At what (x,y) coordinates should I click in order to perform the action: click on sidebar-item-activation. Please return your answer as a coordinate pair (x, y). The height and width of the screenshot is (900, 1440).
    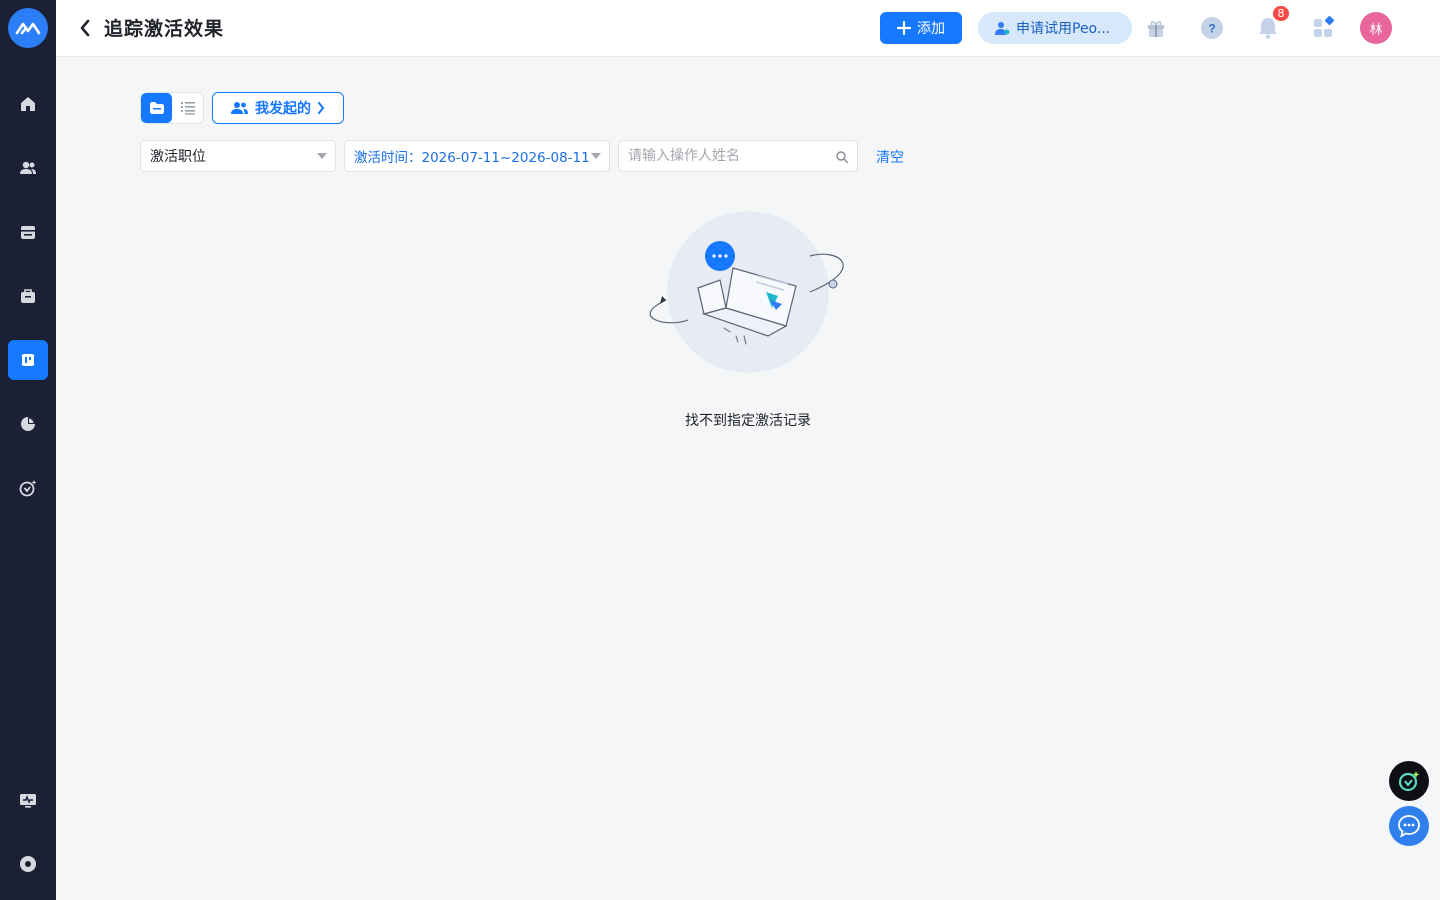
    Looking at the image, I should click on (28, 360).